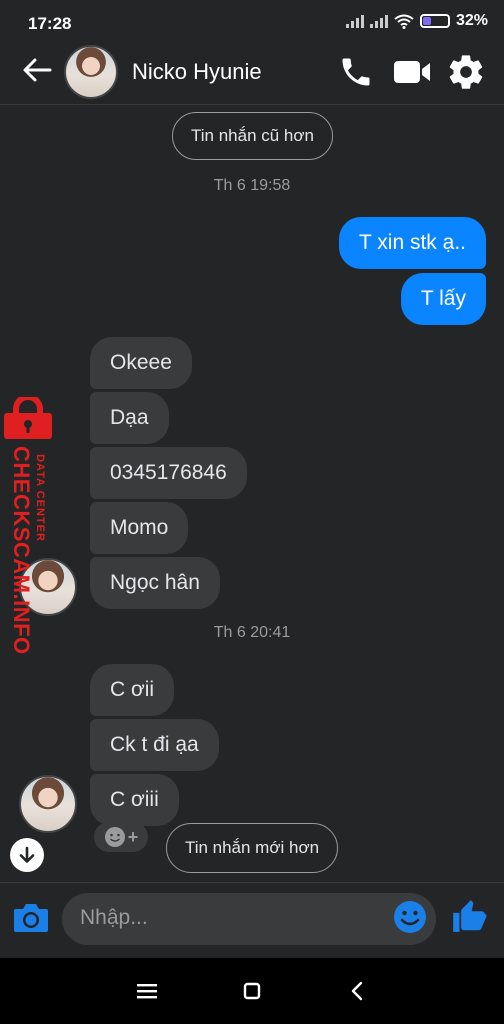  What do you see at coordinates (471, 20) in the screenshot?
I see `battery-percent: 32%` at bounding box center [471, 20].